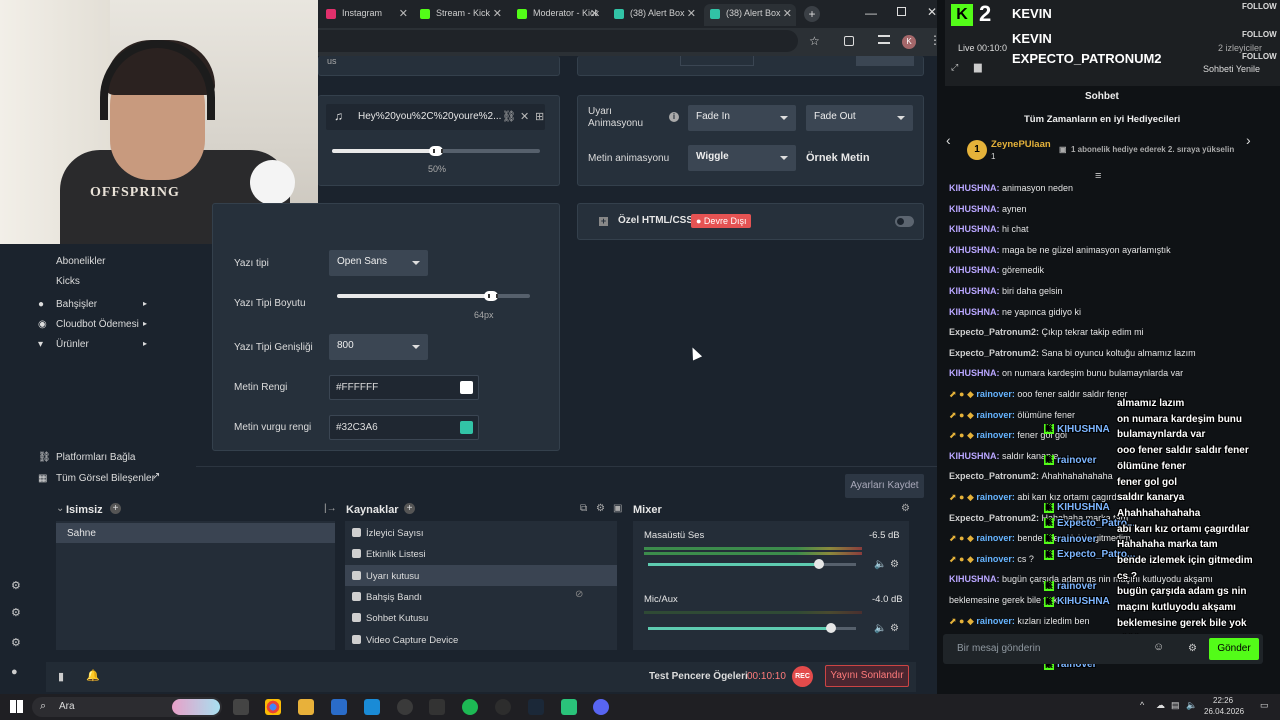 This screenshot has width=1280, height=720. I want to click on collapse-icon: |→, so click(330, 508).